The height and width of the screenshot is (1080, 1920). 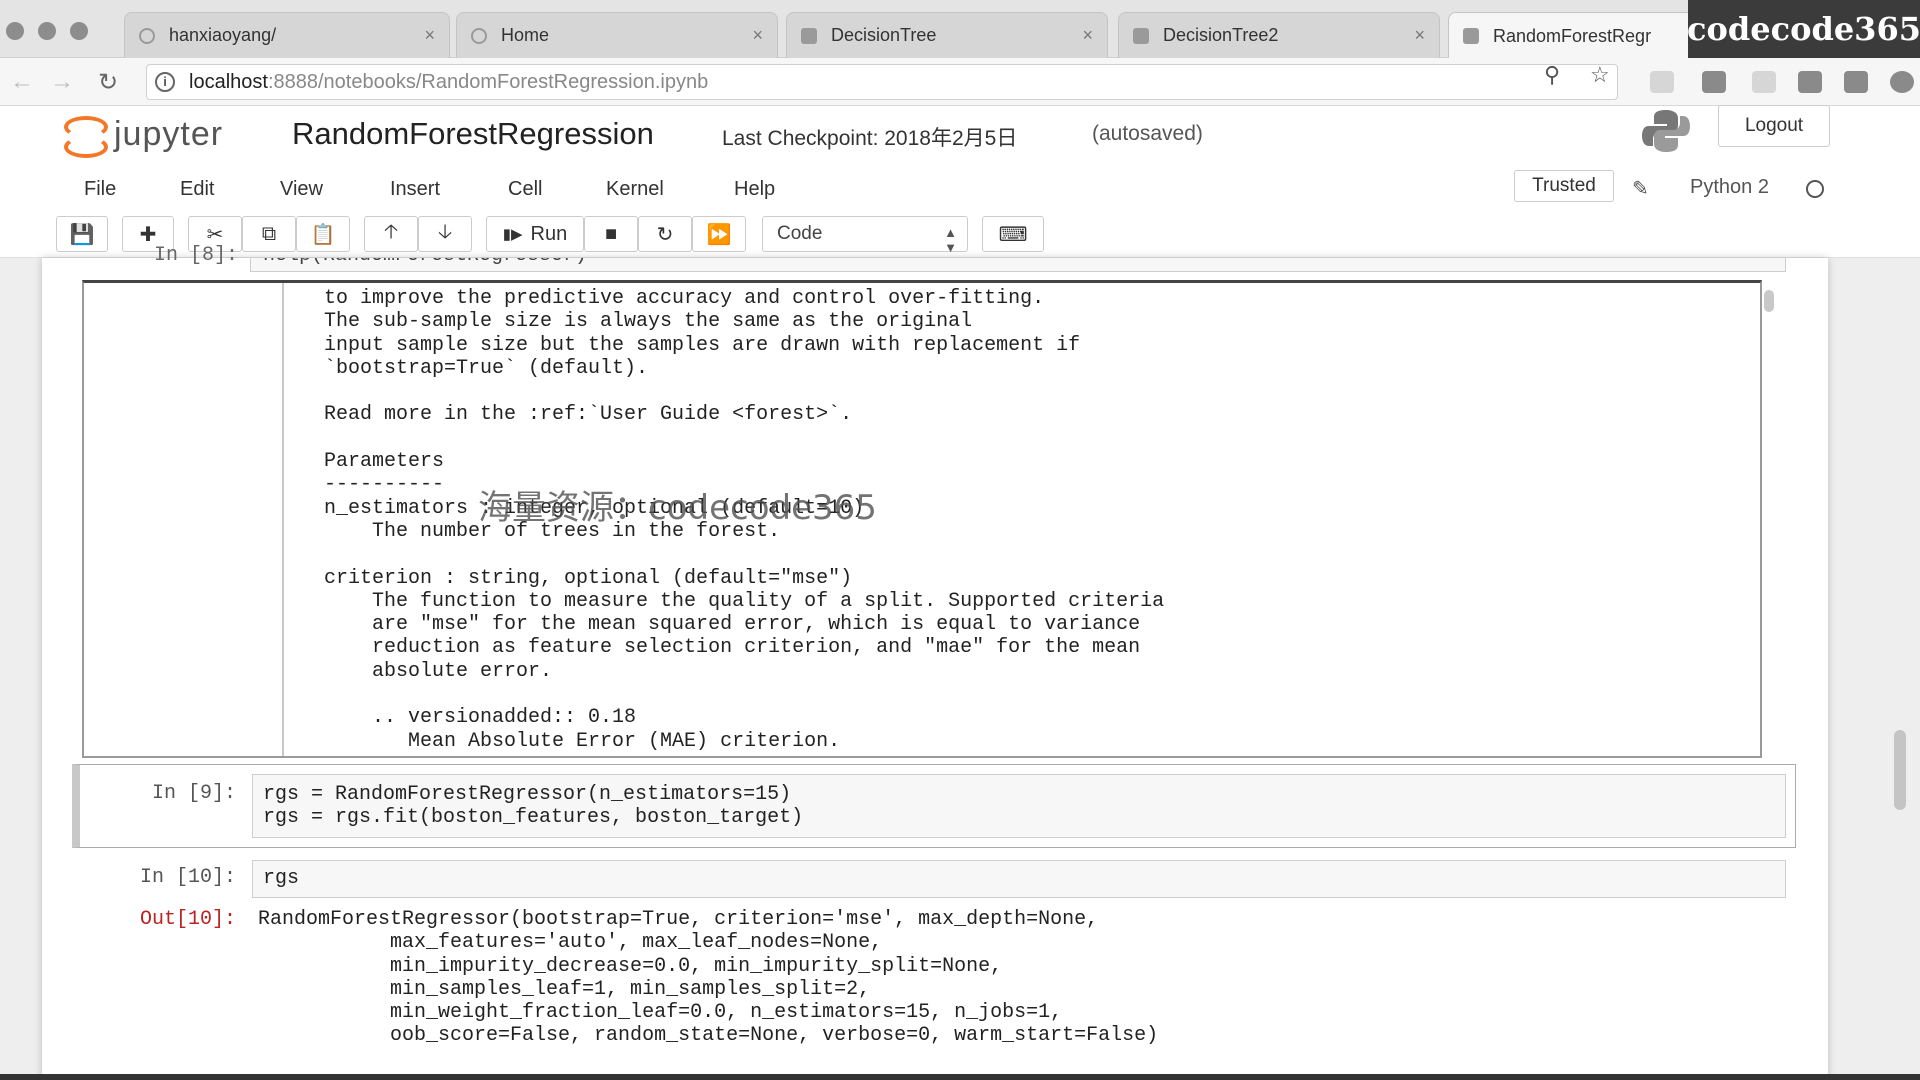 I want to click on autosave-status: (autosaved), so click(x=1147, y=133).